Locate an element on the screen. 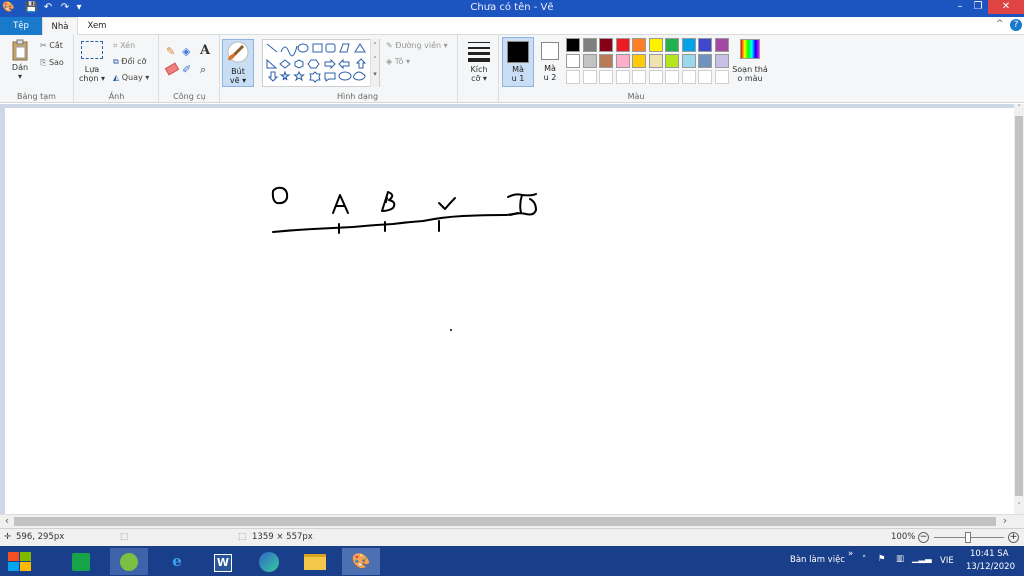  tab-file: Tệp is located at coordinates (21, 26).